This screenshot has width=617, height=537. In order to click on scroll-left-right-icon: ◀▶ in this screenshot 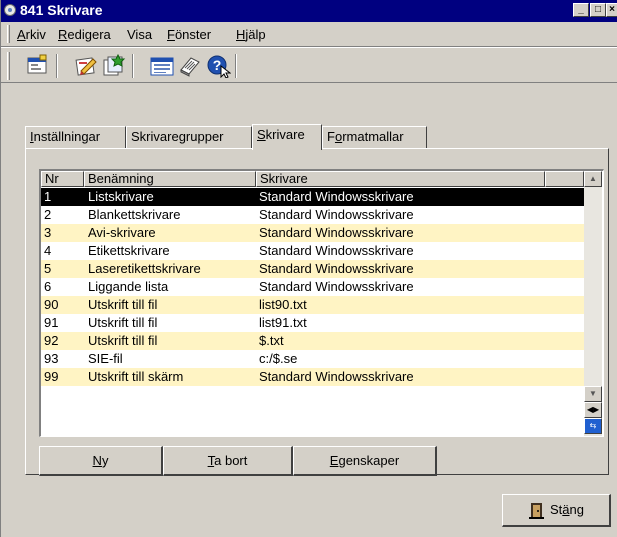, I will do `click(593, 410)`.